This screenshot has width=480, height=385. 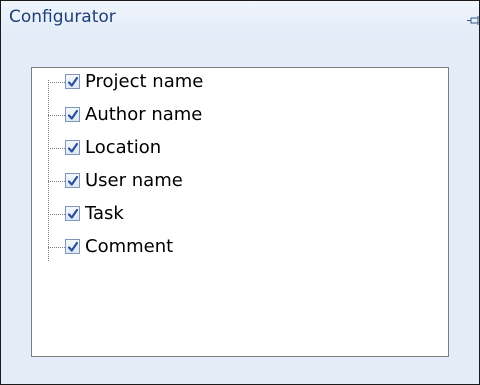 I want to click on tree-item-label: User name, so click(x=134, y=180).